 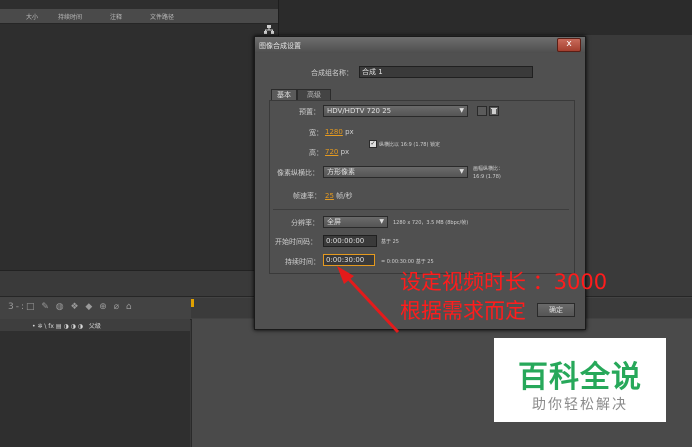 I want to click on column-size: 大小, so click(x=32, y=16).